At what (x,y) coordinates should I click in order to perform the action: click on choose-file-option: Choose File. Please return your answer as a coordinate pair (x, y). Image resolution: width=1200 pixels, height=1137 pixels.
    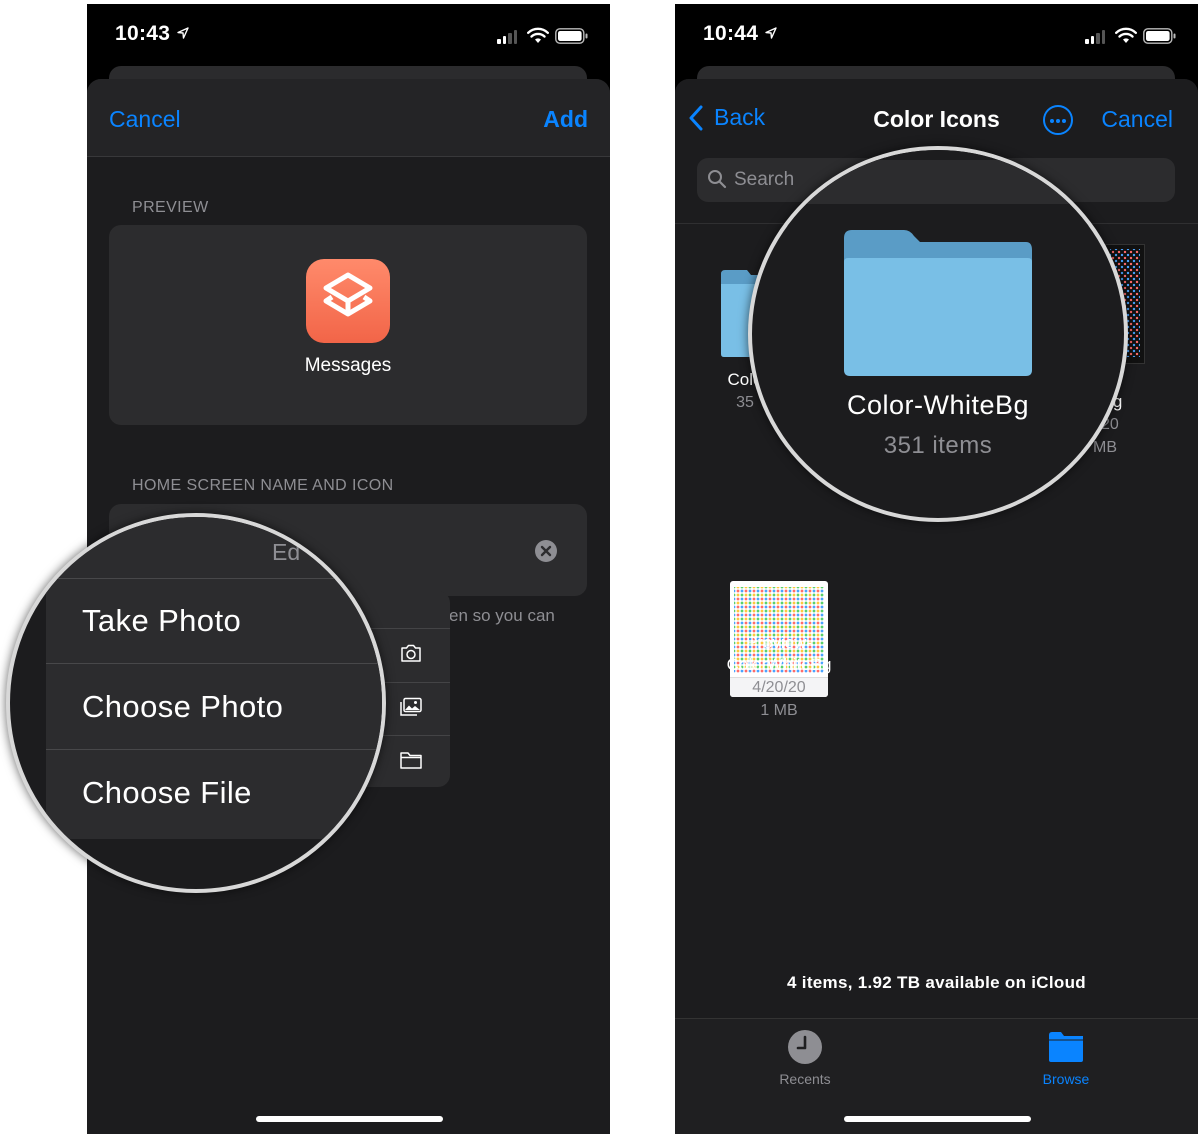
    Looking at the image, I should click on (167, 793).